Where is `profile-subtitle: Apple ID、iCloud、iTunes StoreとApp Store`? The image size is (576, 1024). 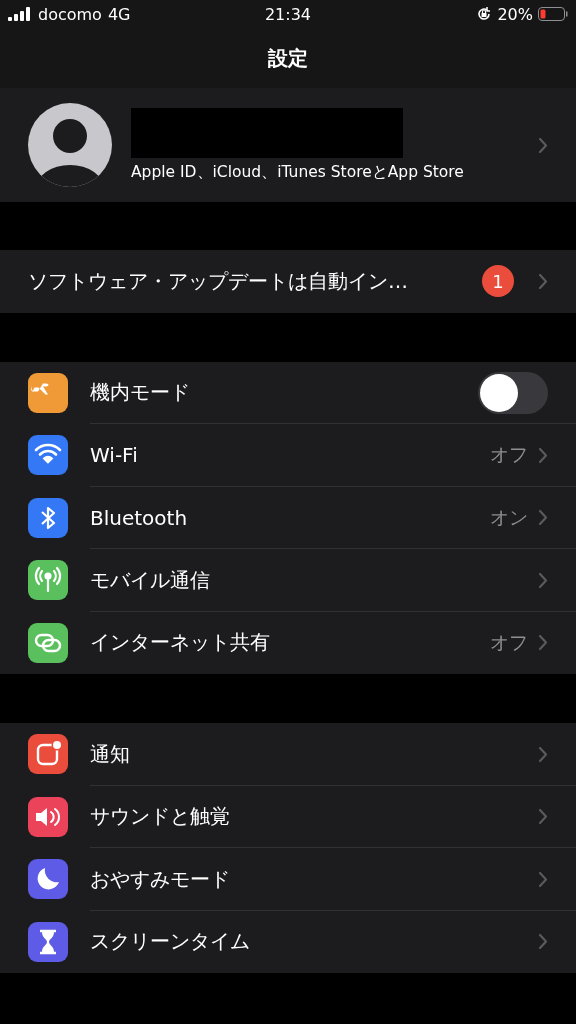 profile-subtitle: Apple ID、iCloud、iTunes StoreとApp Store is located at coordinates (298, 172).